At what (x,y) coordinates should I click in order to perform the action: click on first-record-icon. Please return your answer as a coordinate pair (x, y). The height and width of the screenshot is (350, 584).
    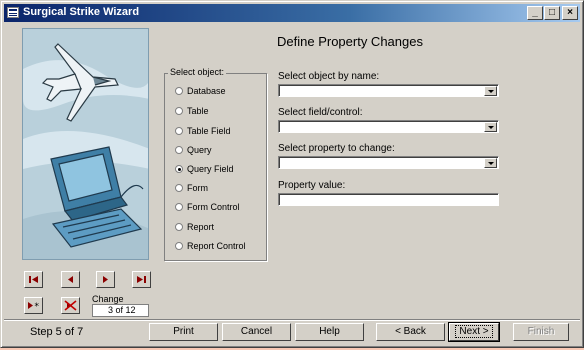
    Looking at the image, I should click on (33, 279).